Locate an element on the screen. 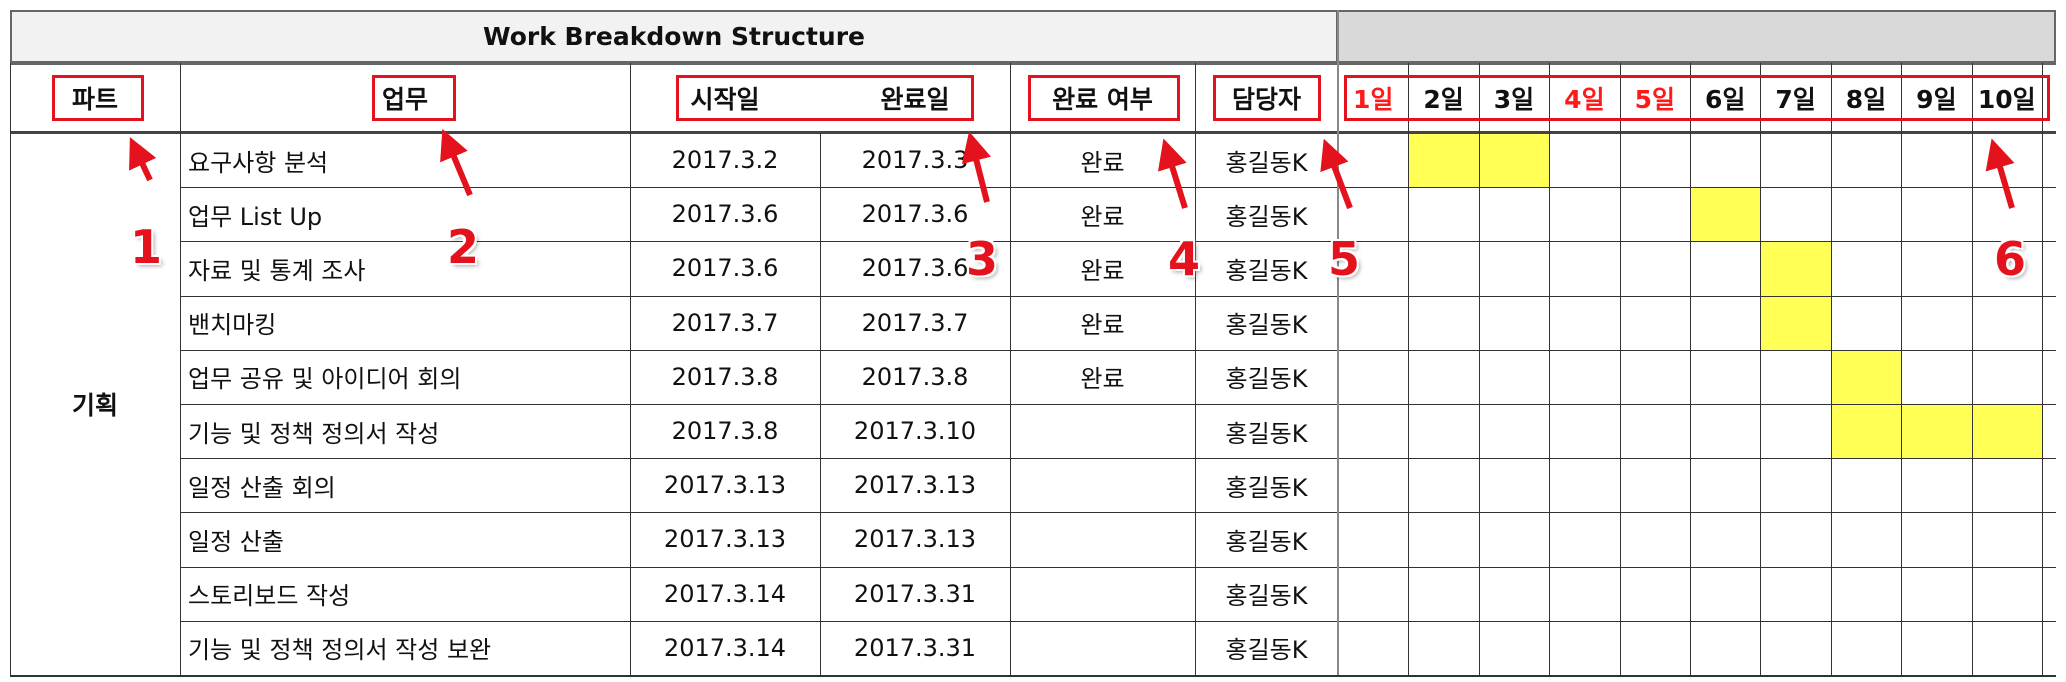 This screenshot has height=682, width=2066. annotation-1: 1 is located at coordinates (146, 247).